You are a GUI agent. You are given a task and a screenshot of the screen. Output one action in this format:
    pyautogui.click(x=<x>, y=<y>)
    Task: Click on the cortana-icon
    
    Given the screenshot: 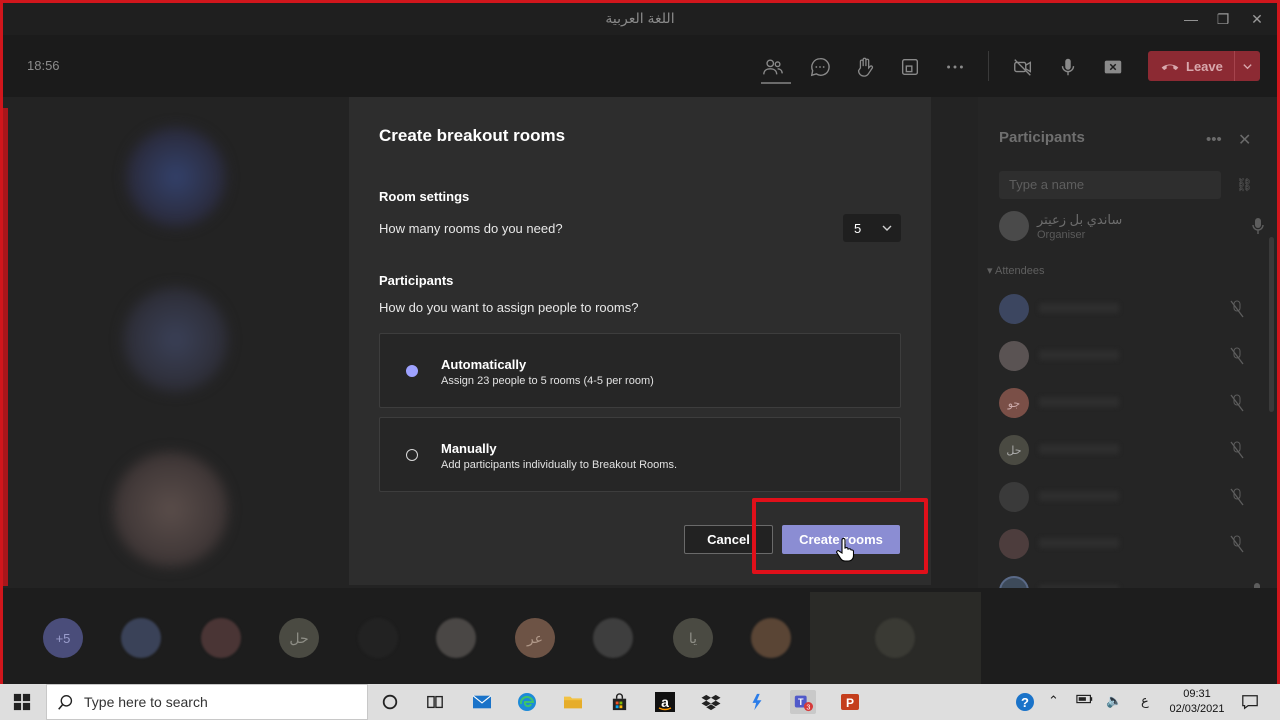 What is the action you would take?
    pyautogui.click(x=390, y=702)
    